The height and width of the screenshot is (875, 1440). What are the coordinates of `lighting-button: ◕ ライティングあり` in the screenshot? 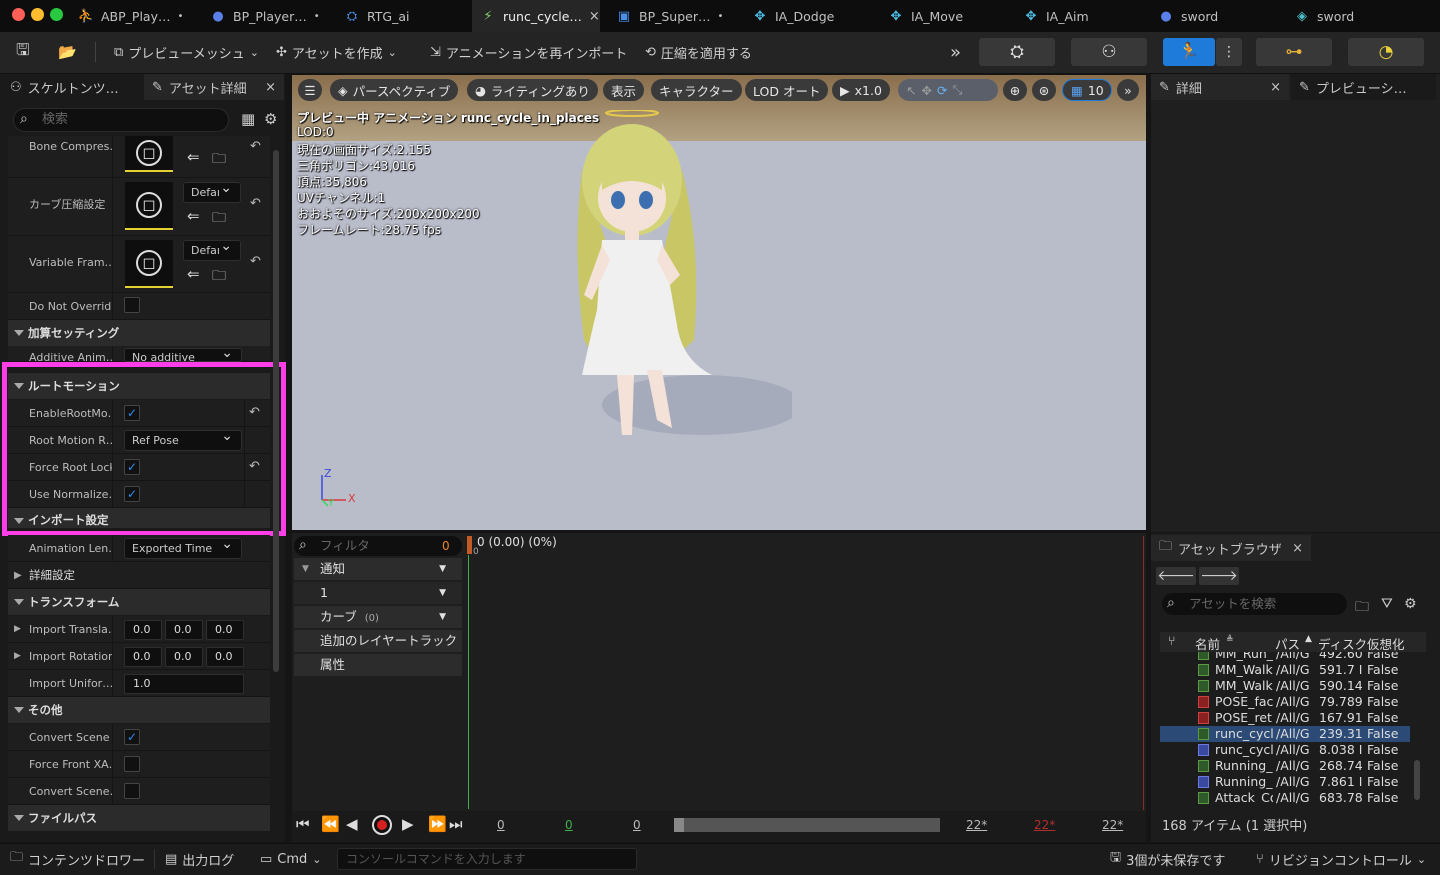 It's located at (532, 90).